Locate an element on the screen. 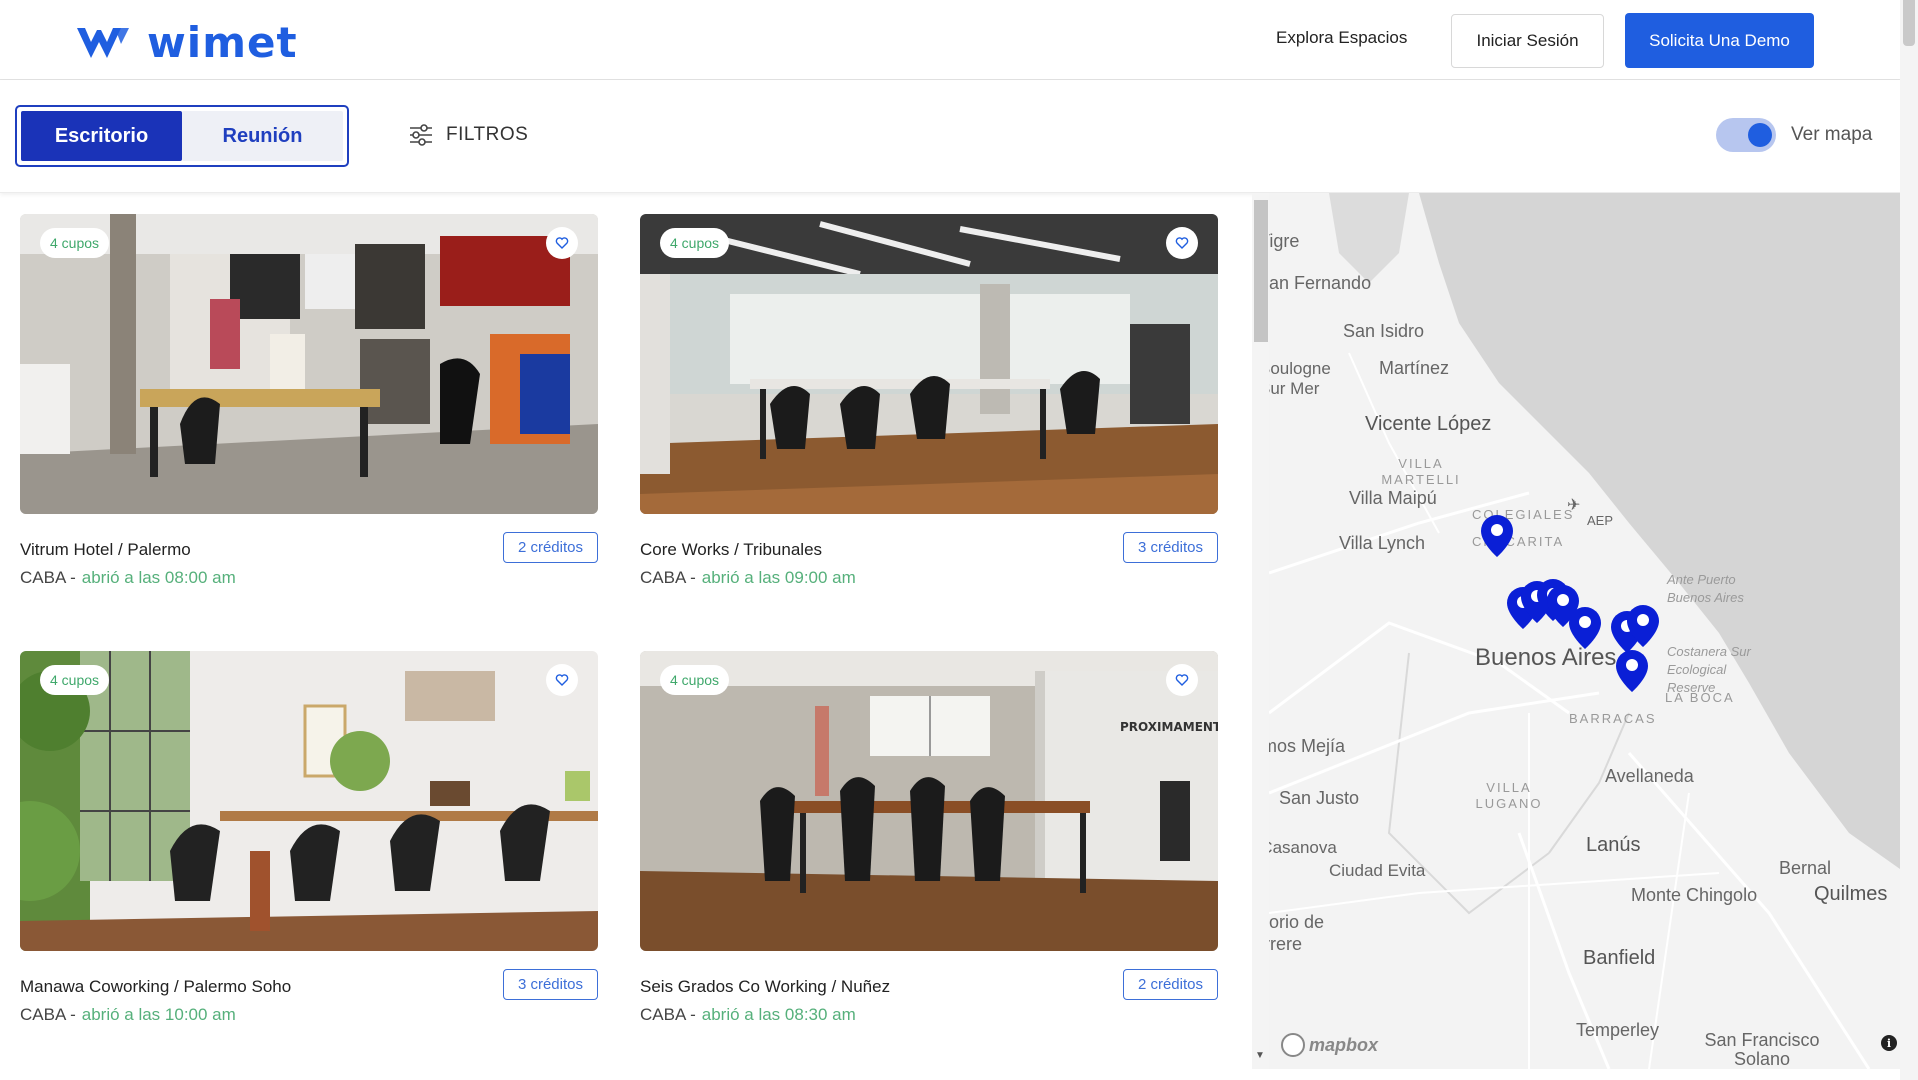  listing-photo: PROXIMAMENTE 4 cupos is located at coordinates (929, 801).